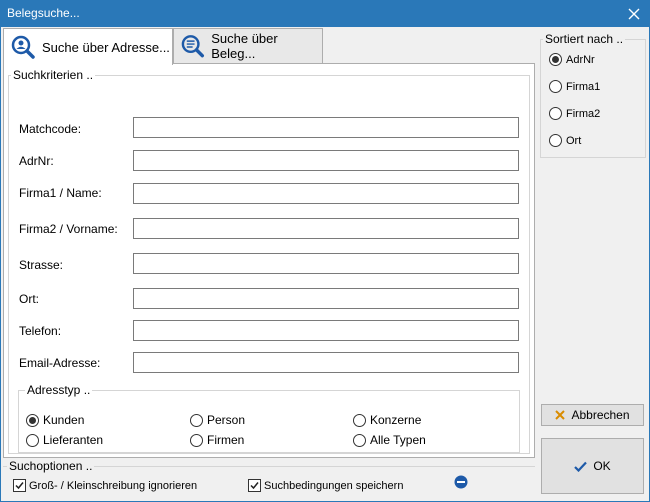 The width and height of the screenshot is (650, 502). I want to click on case-insensitive-checkbox: Groß- / Kleinschreibung ignorieren, so click(105, 485).